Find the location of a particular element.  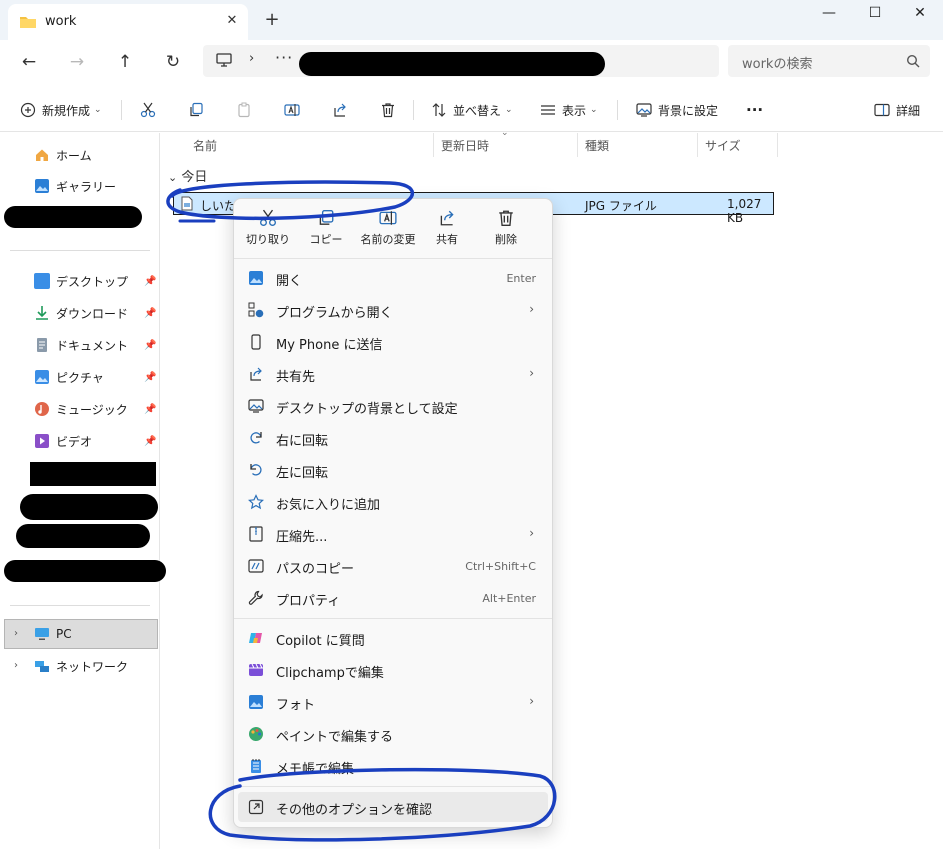

rotate-right-icon is located at coordinates (256, 438).